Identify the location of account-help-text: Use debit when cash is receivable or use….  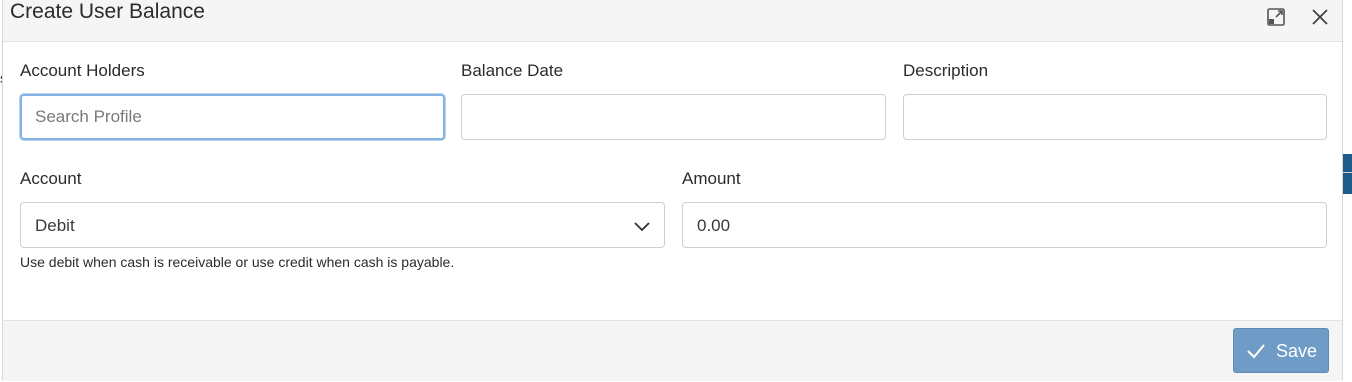
(237, 262).